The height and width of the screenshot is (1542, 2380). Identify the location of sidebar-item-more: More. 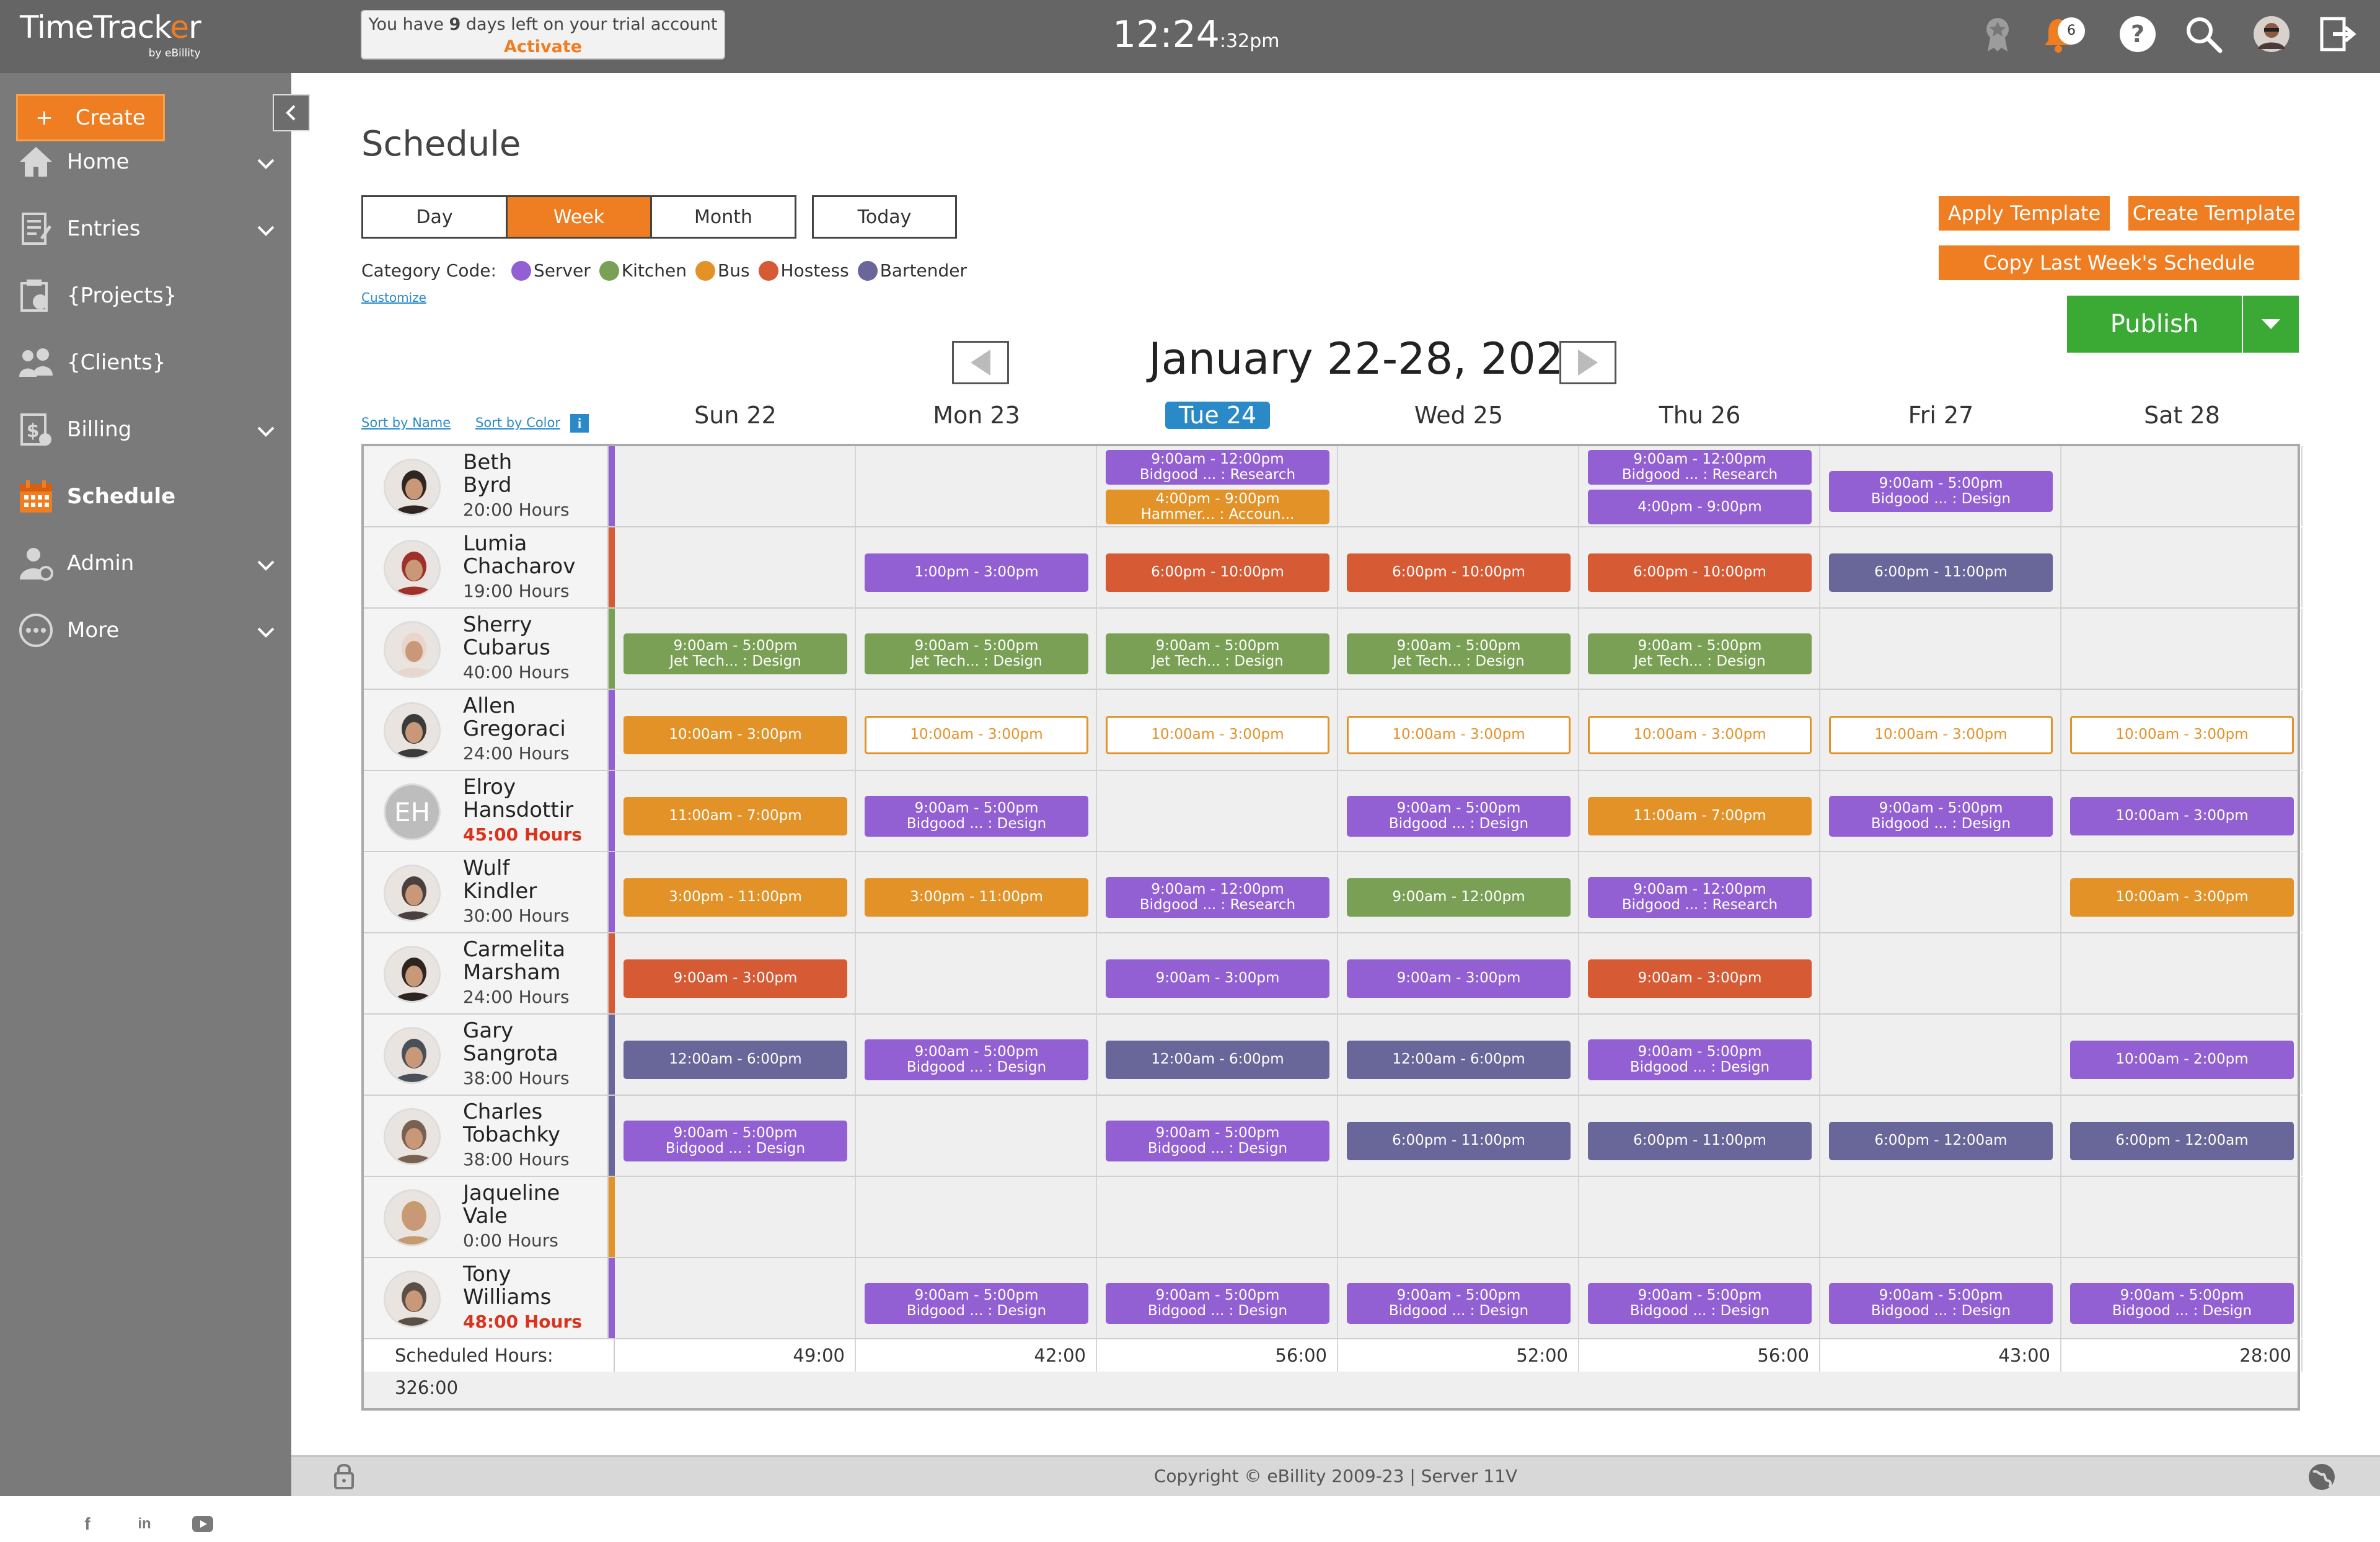
(145, 630).